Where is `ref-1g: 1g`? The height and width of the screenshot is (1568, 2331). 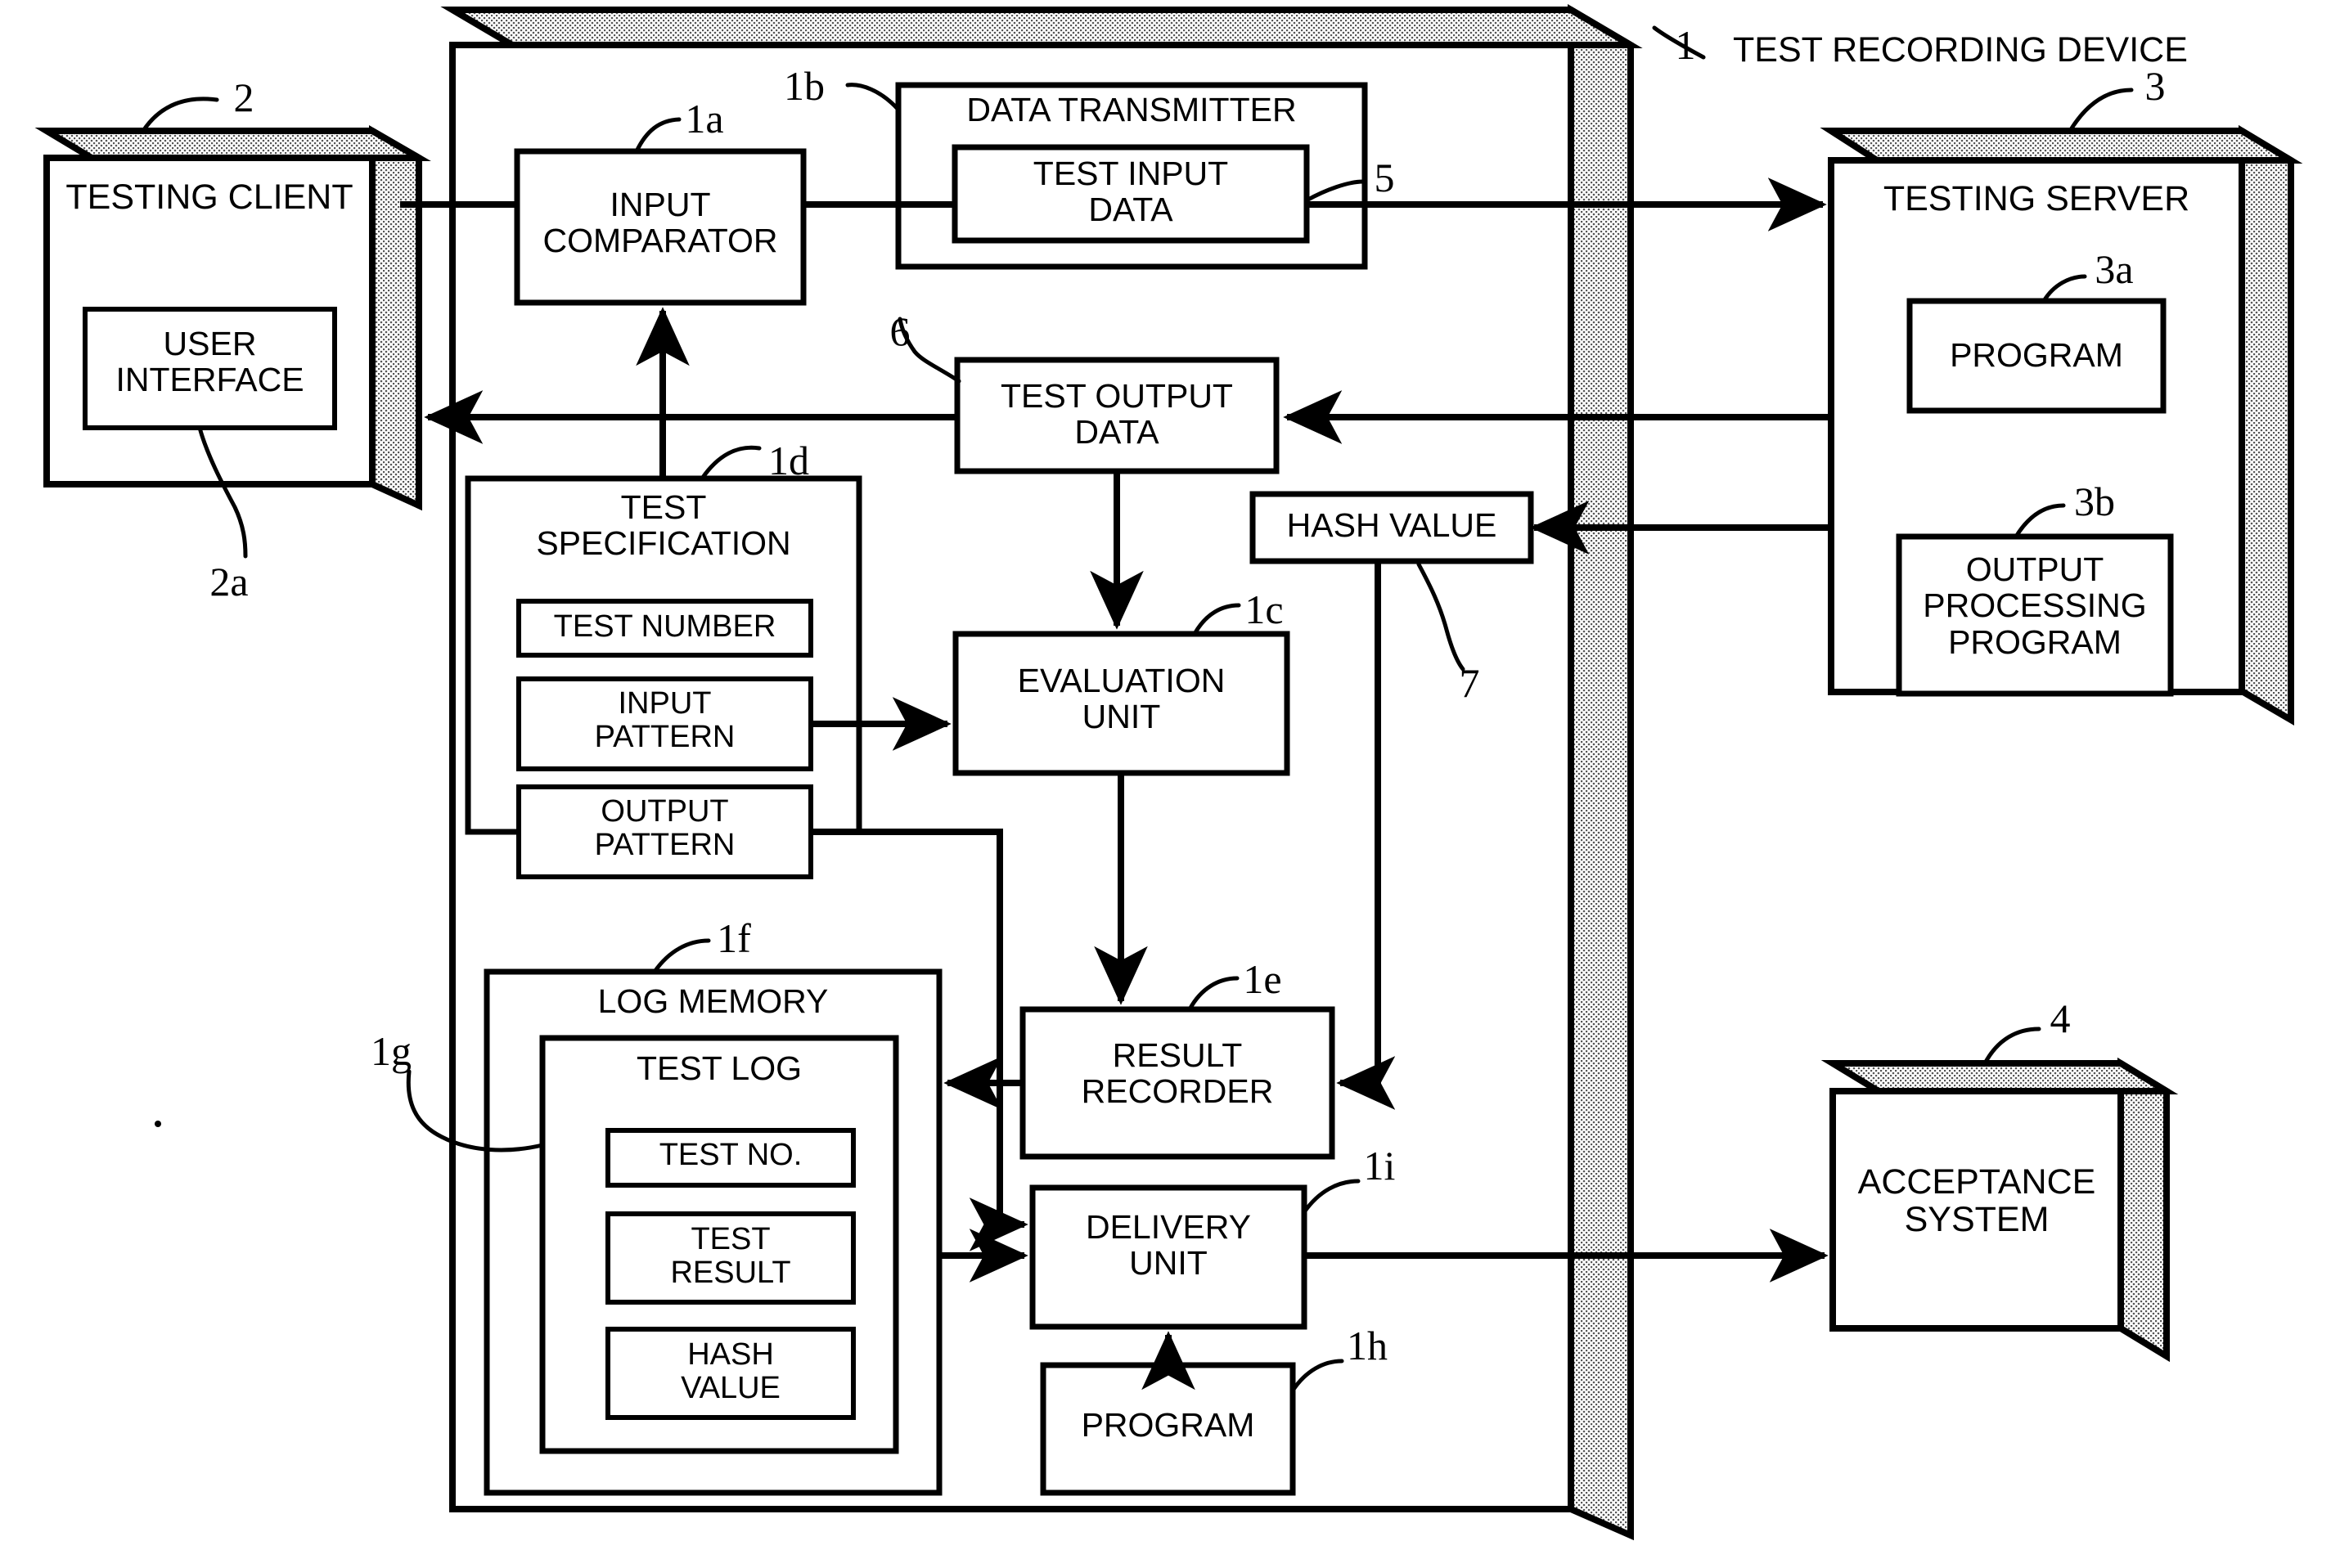
ref-1g: 1g is located at coordinates (392, 1051).